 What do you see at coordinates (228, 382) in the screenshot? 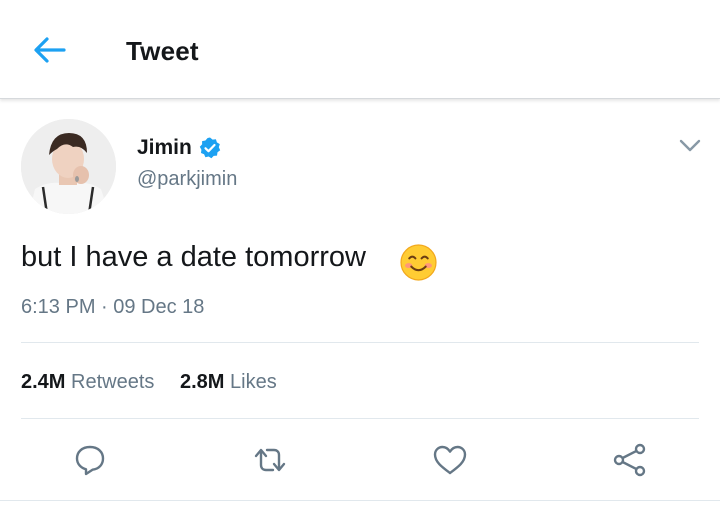
I see `likes-stat: 2.8M Likes` at bounding box center [228, 382].